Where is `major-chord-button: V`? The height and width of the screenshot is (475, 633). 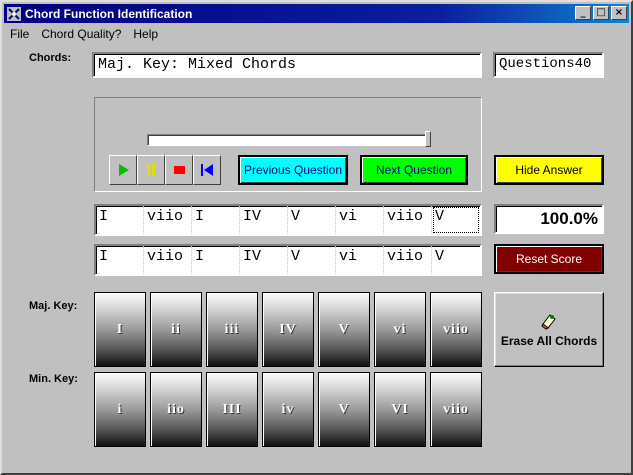
major-chord-button: V is located at coordinates (344, 329).